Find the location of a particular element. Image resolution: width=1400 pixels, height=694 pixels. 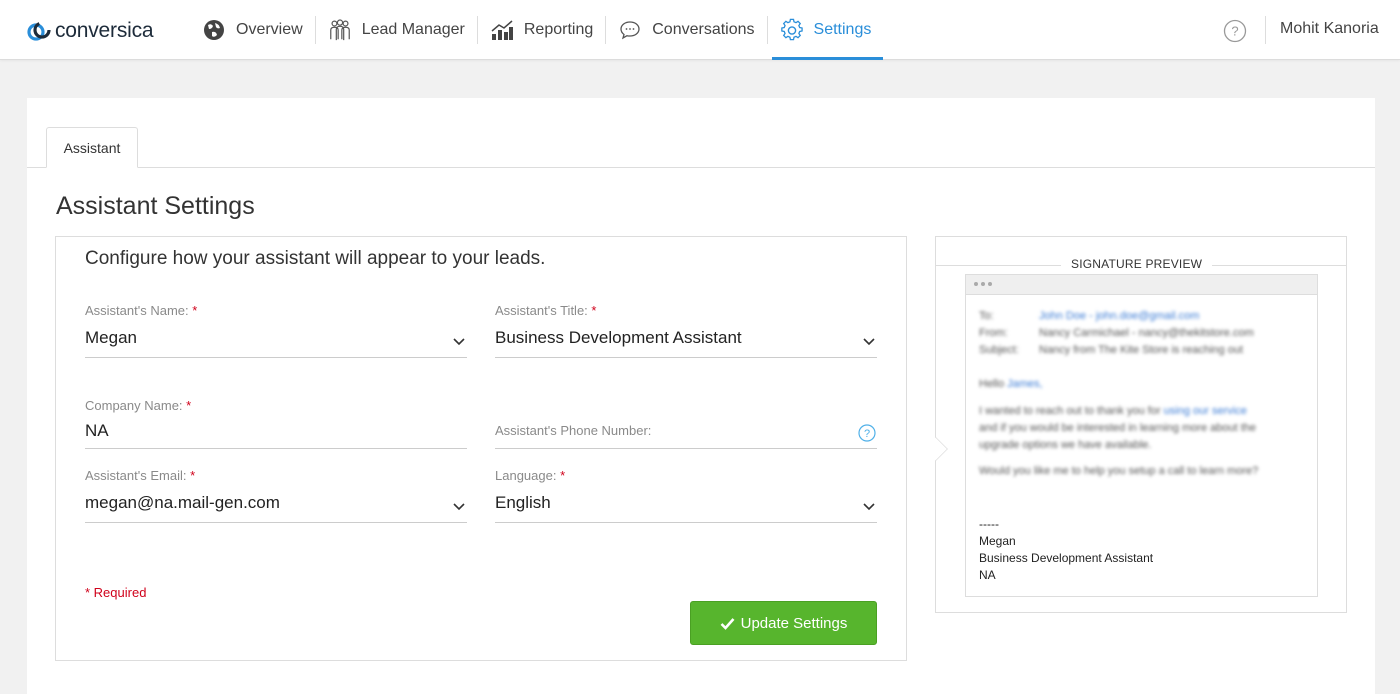

update-settings-button: Update Settings is located at coordinates (783, 623).